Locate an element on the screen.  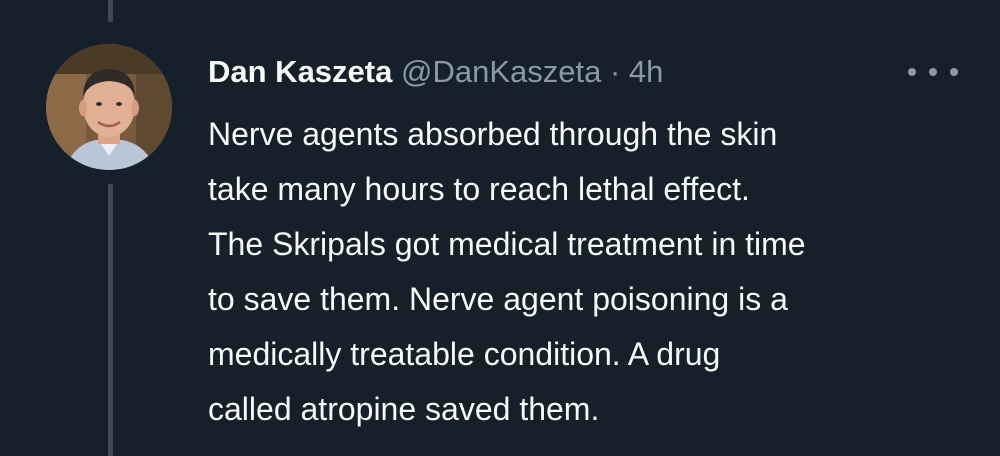
tweet-text-line: medically treatable condition. A drug is located at coordinates (464, 354).